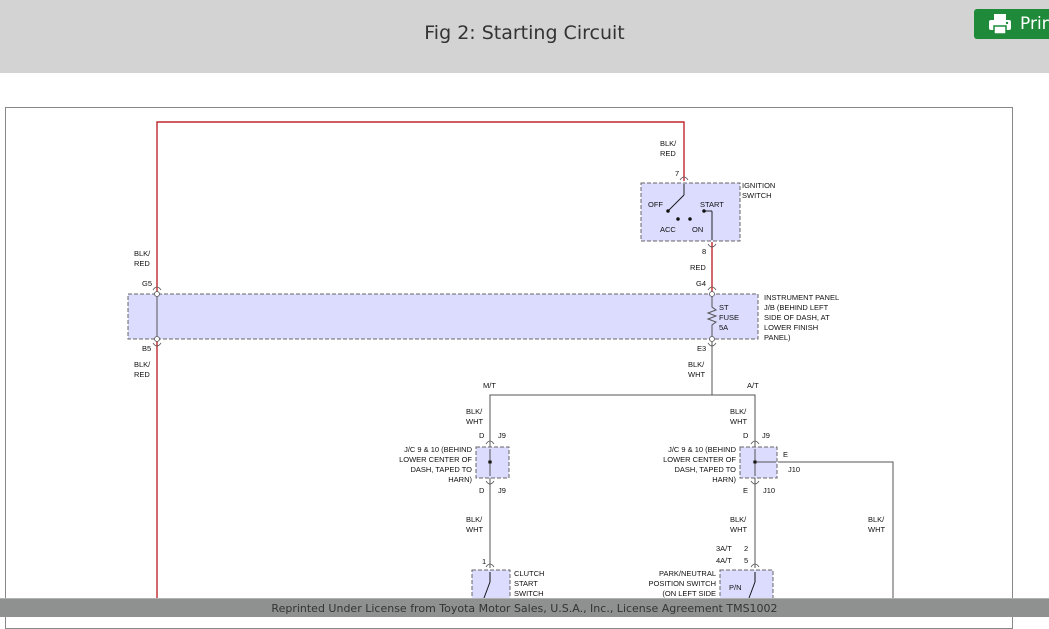 This screenshot has height=629, width=1049. I want to click on jc-right-pin-top: D, so click(746, 435).